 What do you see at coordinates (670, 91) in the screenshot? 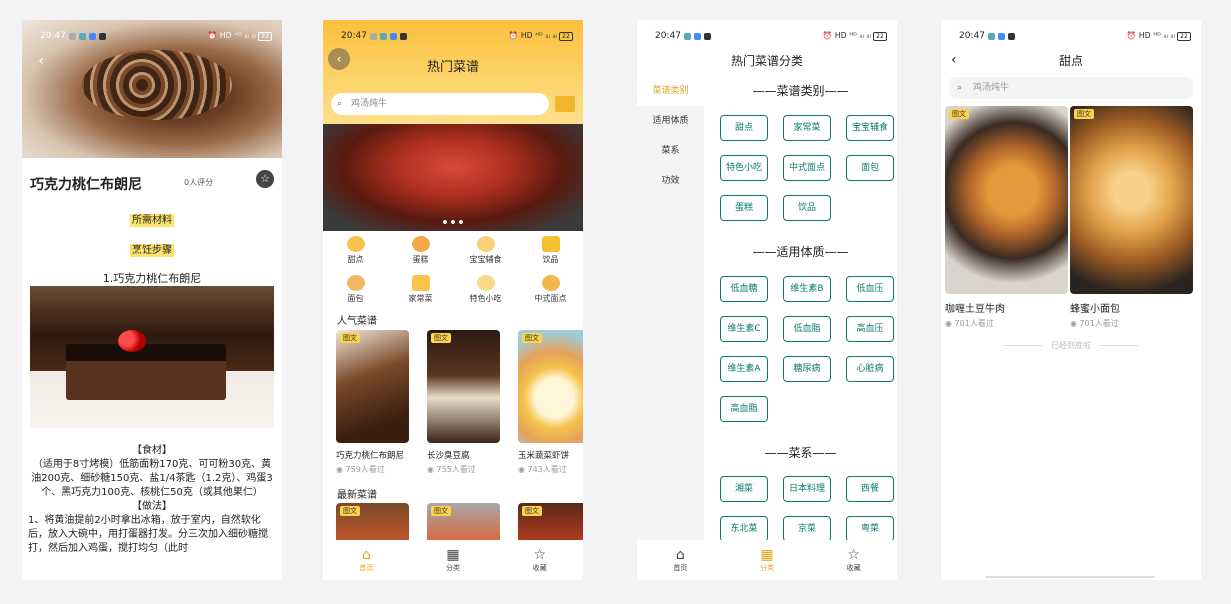
I see `sidebar-item-recipe-type: 菜谱类别` at bounding box center [670, 91].